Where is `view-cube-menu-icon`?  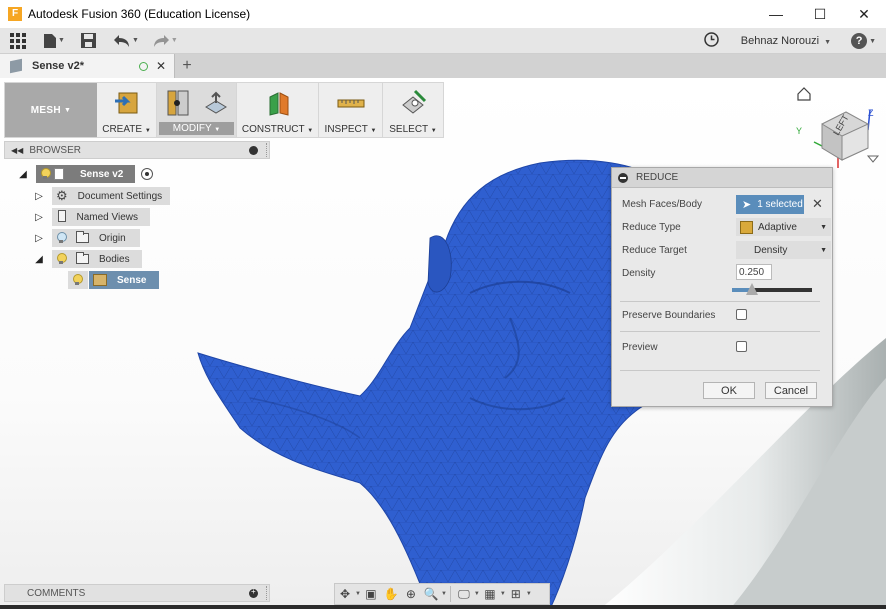 view-cube-menu-icon is located at coordinates (873, 159).